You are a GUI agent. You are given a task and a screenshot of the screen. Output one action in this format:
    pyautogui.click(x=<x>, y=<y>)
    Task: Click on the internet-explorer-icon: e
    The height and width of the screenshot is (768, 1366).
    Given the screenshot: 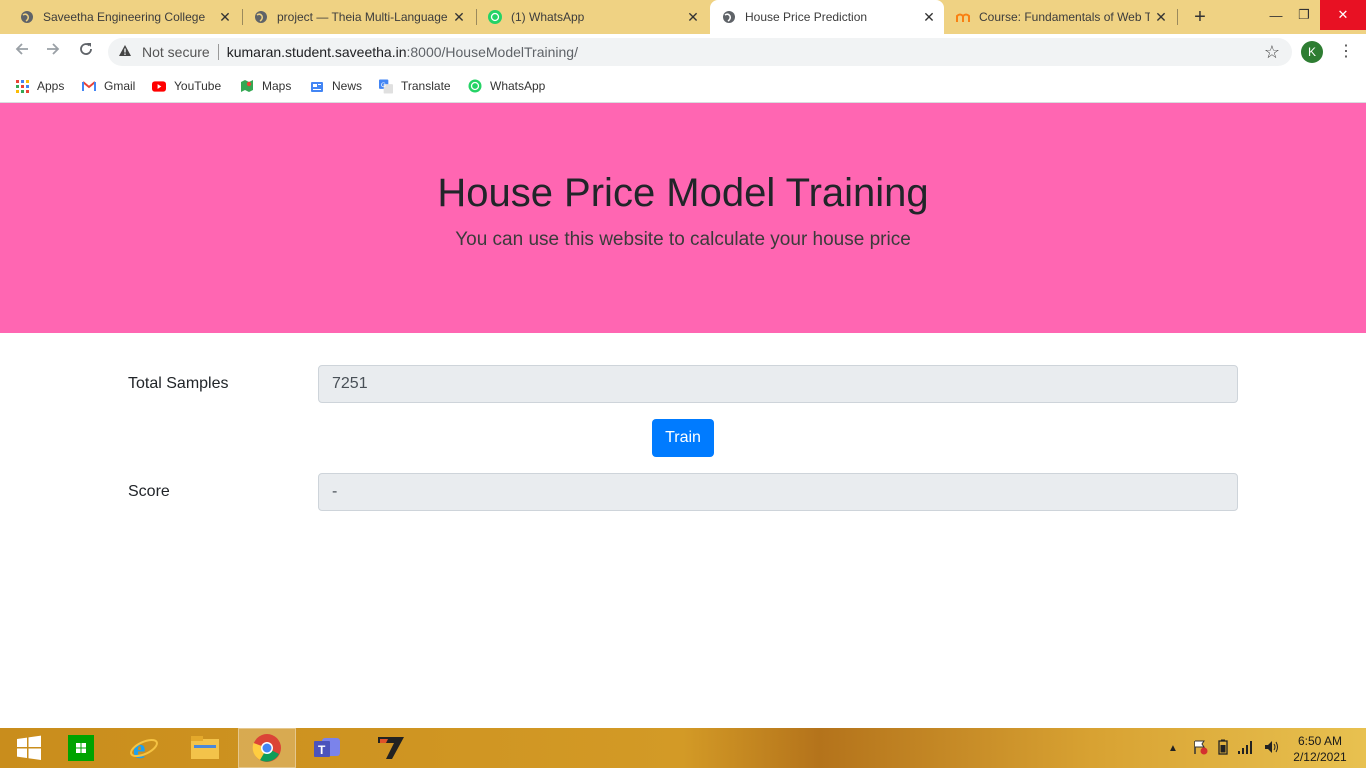 What is the action you would take?
    pyautogui.click(x=144, y=748)
    